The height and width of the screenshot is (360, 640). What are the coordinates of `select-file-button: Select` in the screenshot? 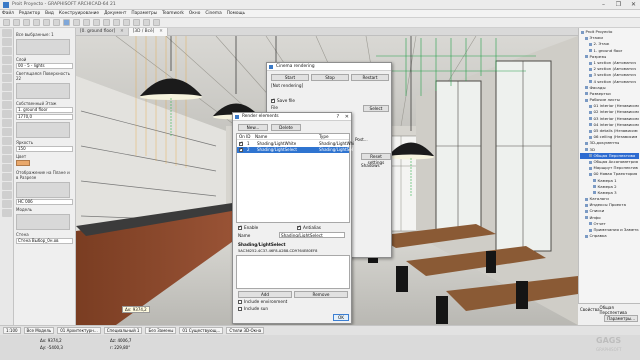 It's located at (376, 108).